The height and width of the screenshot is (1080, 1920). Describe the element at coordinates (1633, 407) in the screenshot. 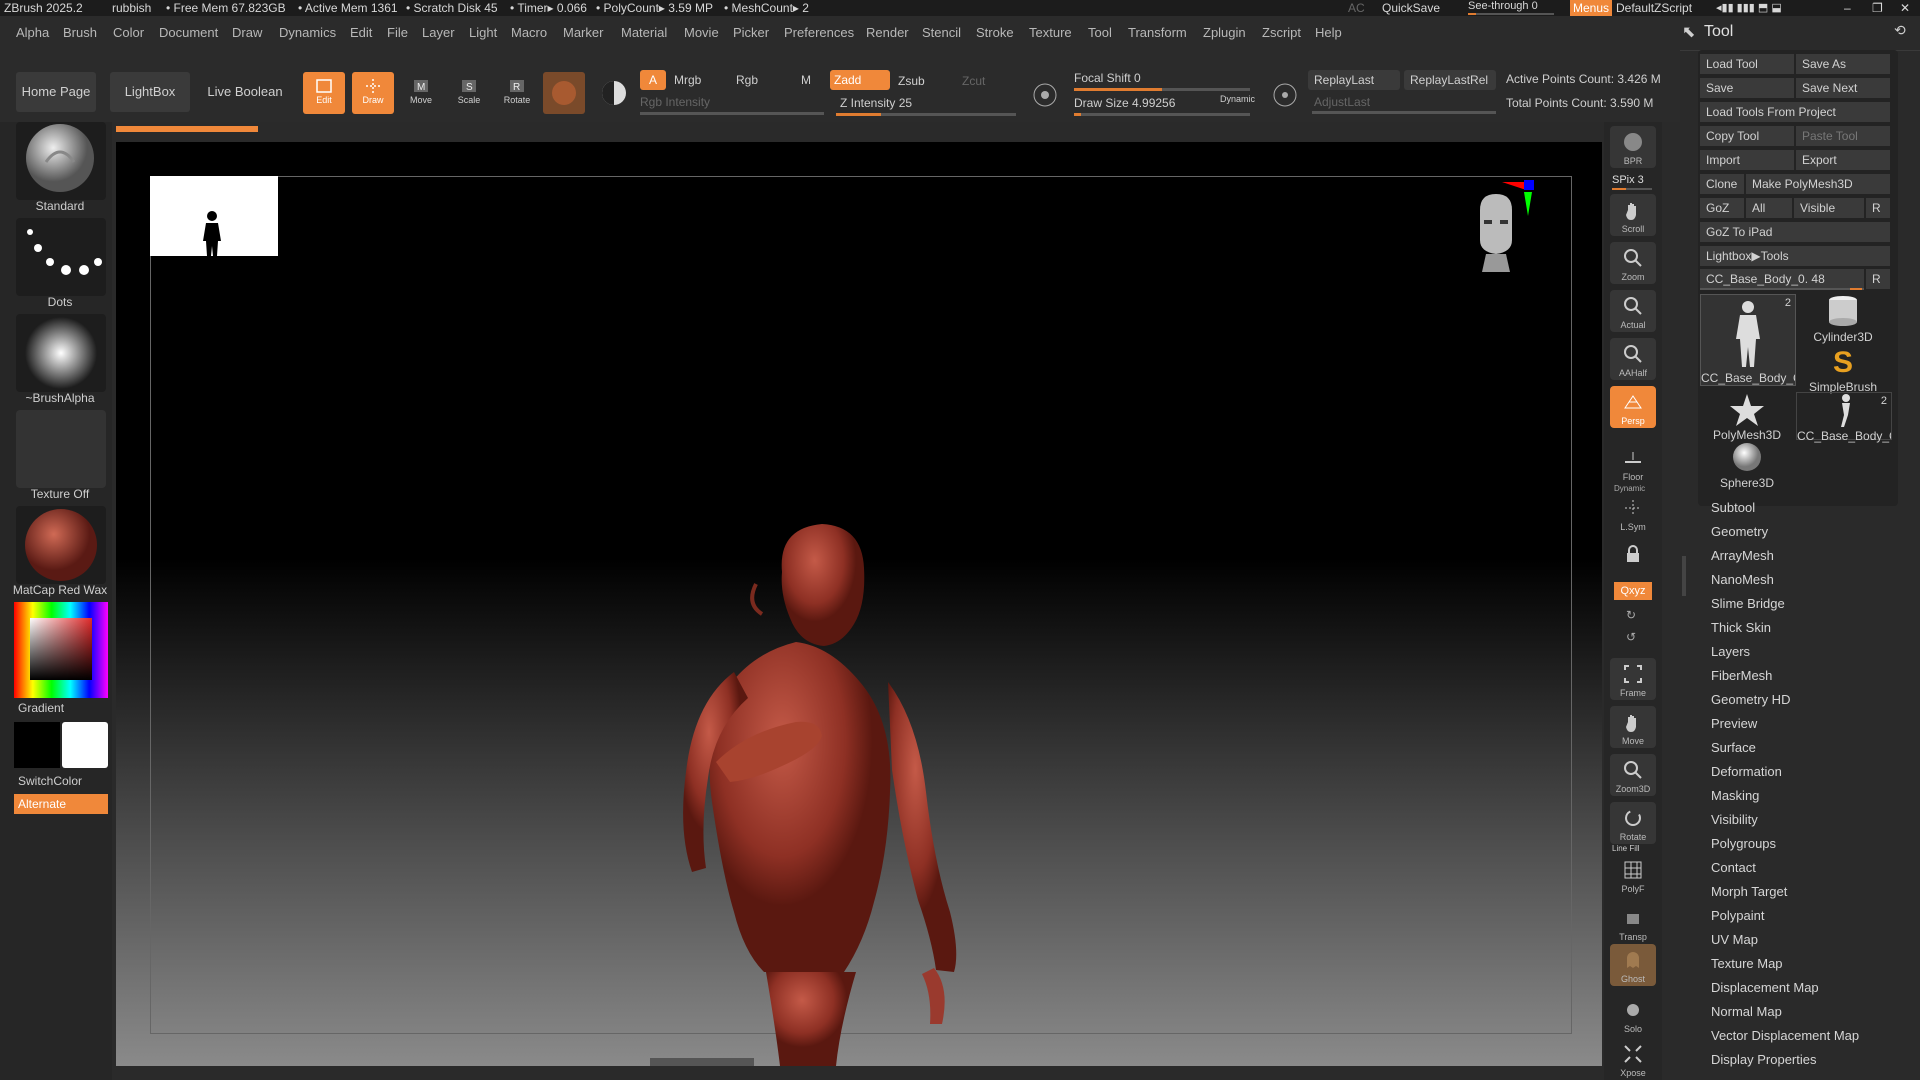

I see `persp-button: Persp` at that location.